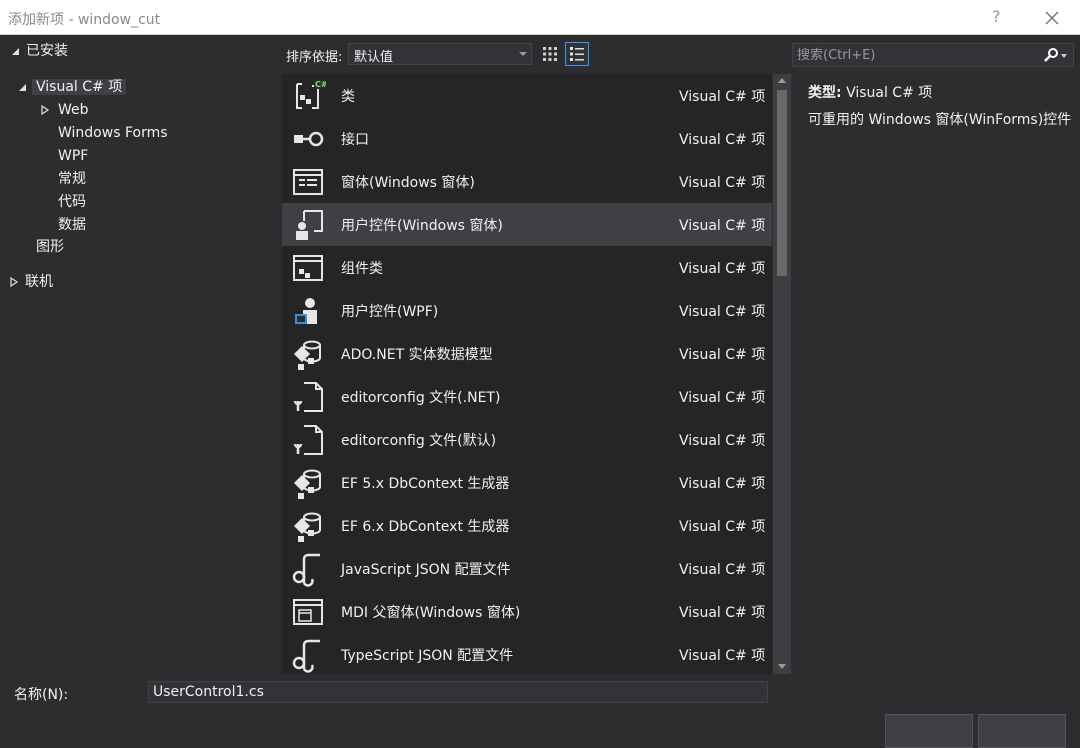  Describe the element at coordinates (39, 282) in the screenshot. I see `tree-label: 联机` at that location.